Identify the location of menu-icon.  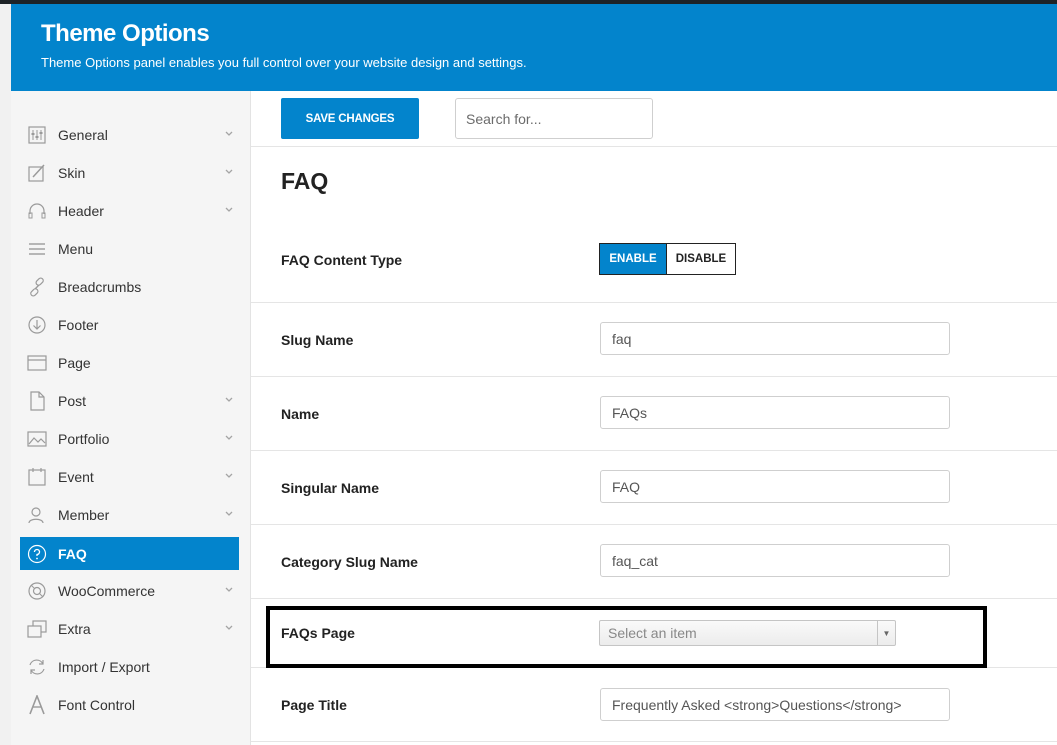
(37, 249).